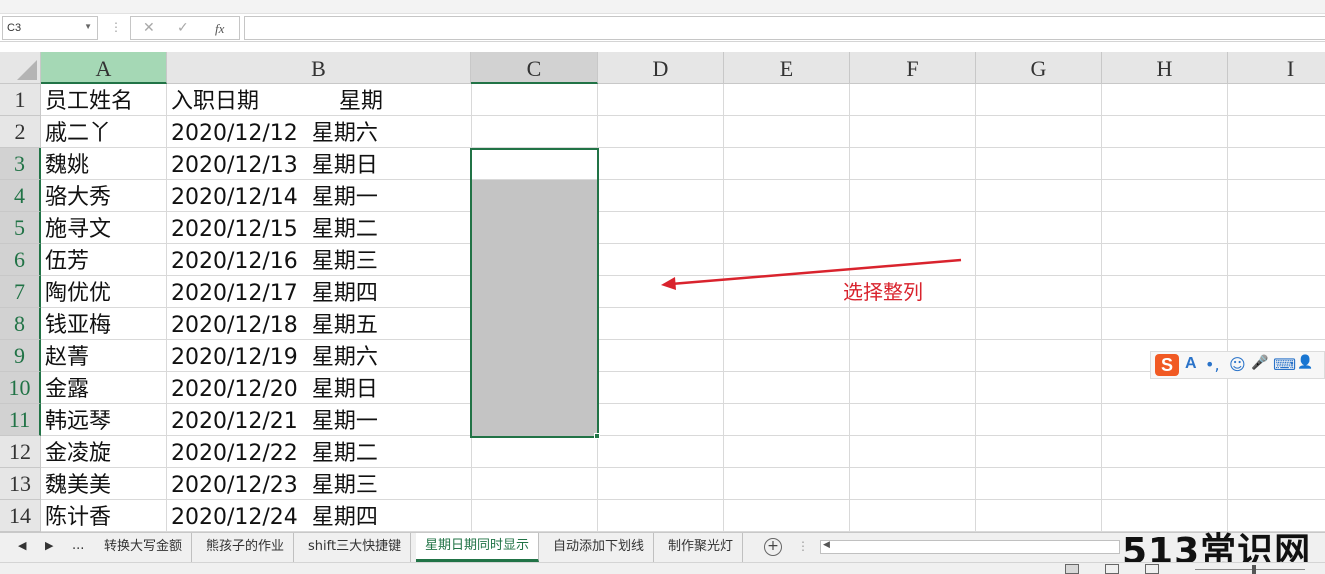  I want to click on ime-toolbar: S A •, ☺ 🎤 ⌨ 👤, so click(1237, 365).